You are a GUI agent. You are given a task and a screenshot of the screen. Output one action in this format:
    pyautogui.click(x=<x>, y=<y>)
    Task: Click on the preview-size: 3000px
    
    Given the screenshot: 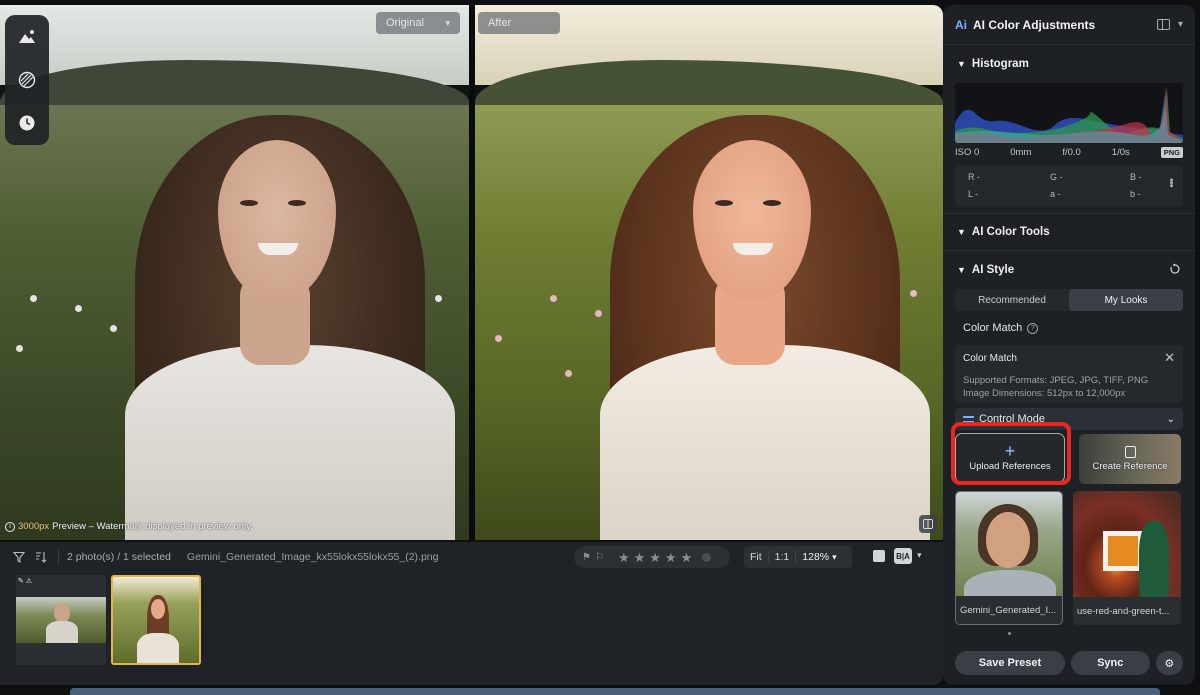 What is the action you would take?
    pyautogui.click(x=34, y=526)
    